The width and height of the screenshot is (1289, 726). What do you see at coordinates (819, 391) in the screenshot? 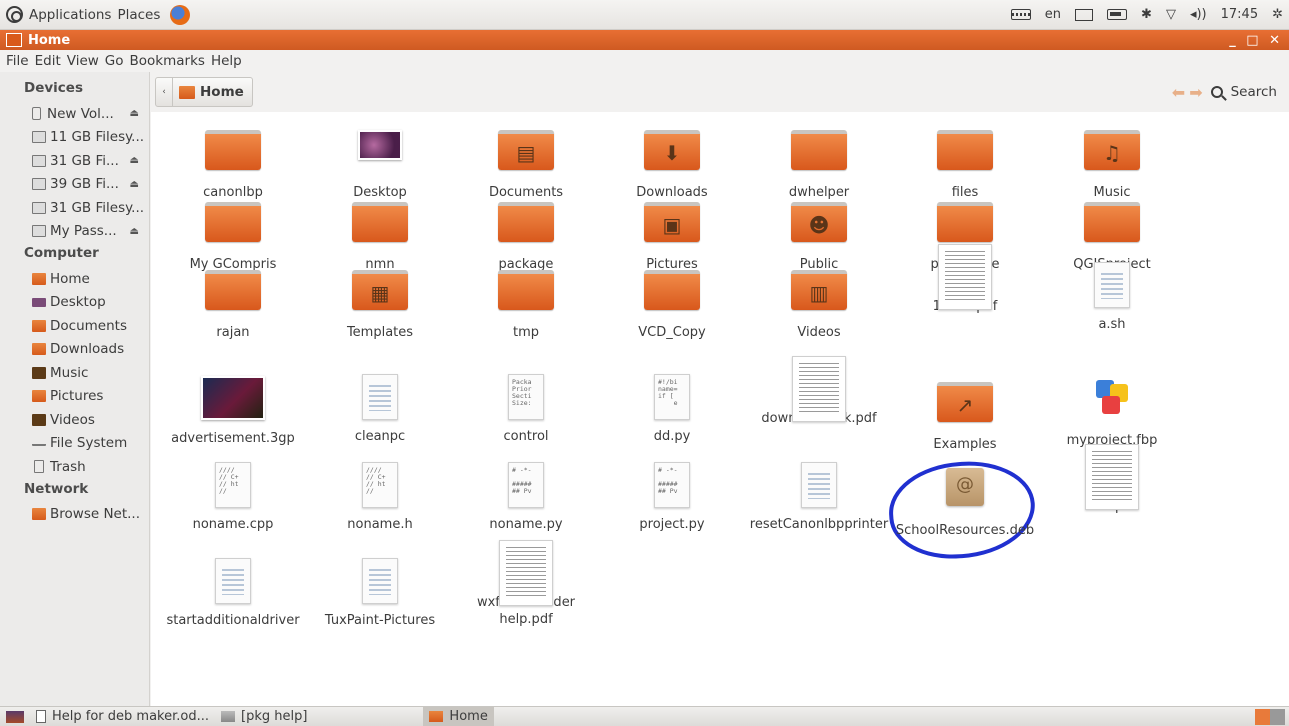
I see `file-item: download link.pdf` at bounding box center [819, 391].